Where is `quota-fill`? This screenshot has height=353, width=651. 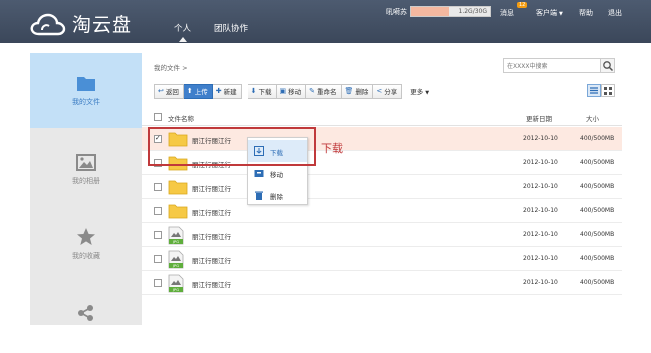 quota-fill is located at coordinates (430, 11).